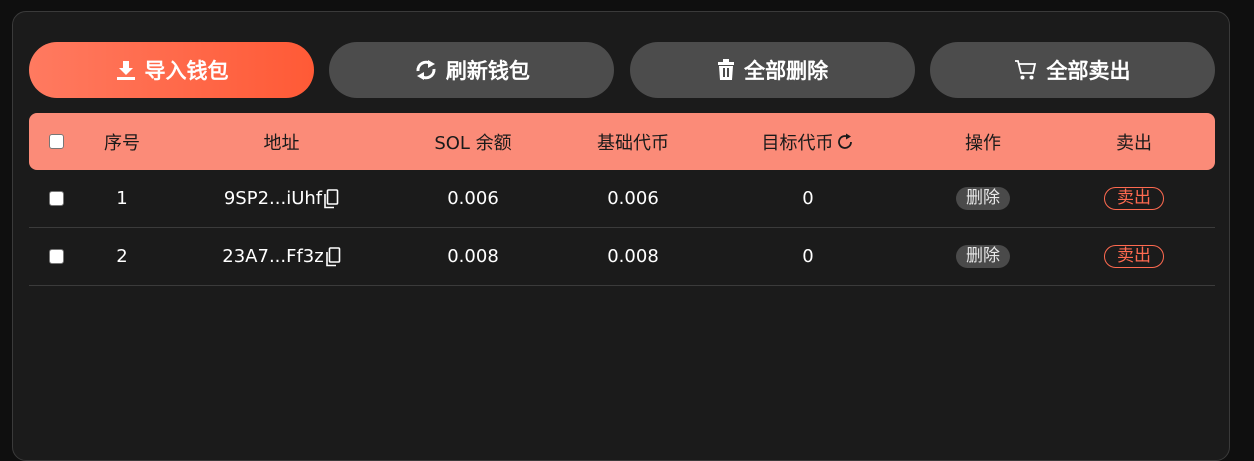 Image resolution: width=1254 pixels, height=461 pixels. What do you see at coordinates (126, 70) in the screenshot?
I see `download-icon` at bounding box center [126, 70].